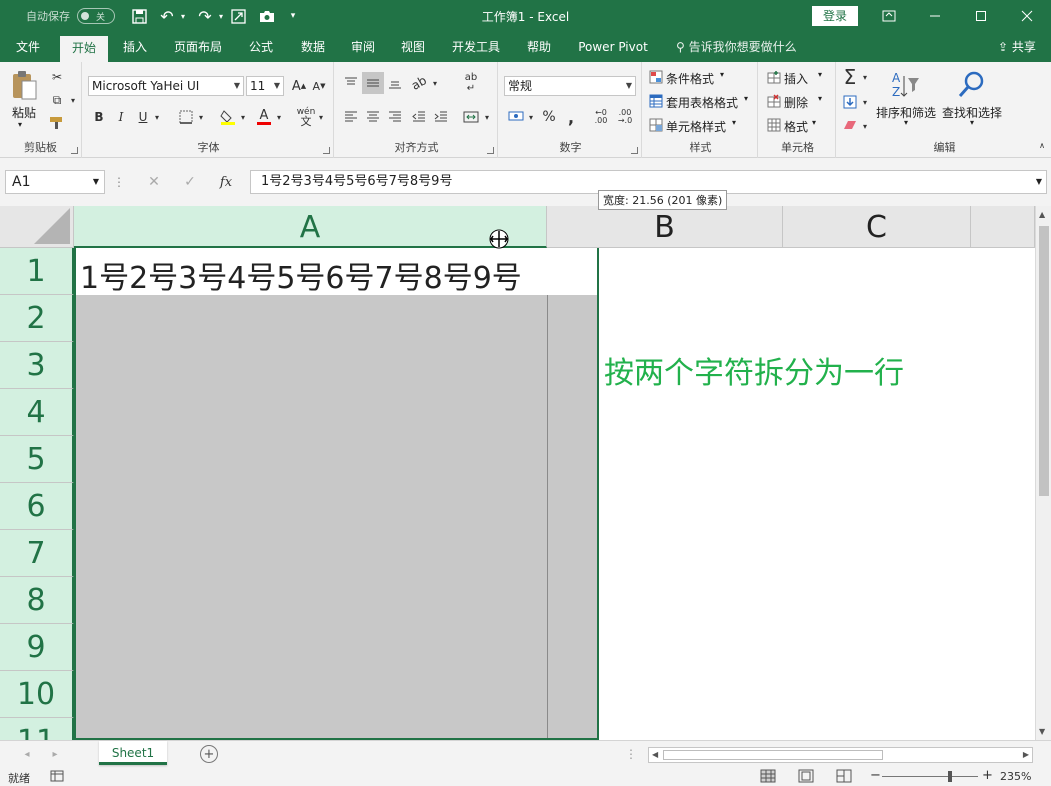 This screenshot has width=1051, height=786. Describe the element at coordinates (299, 86) in the screenshot. I see `increase-font-icon: A ▲` at that location.